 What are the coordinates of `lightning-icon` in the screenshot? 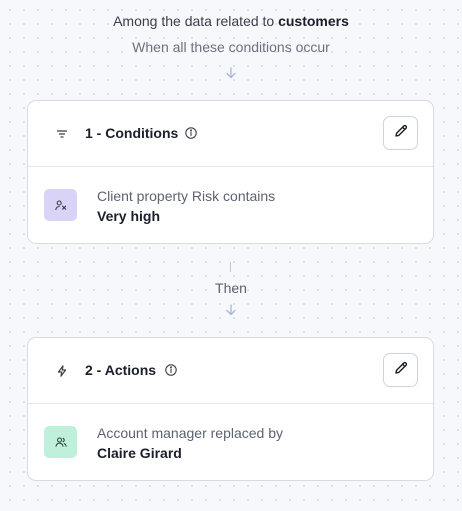 It's located at (62, 371).